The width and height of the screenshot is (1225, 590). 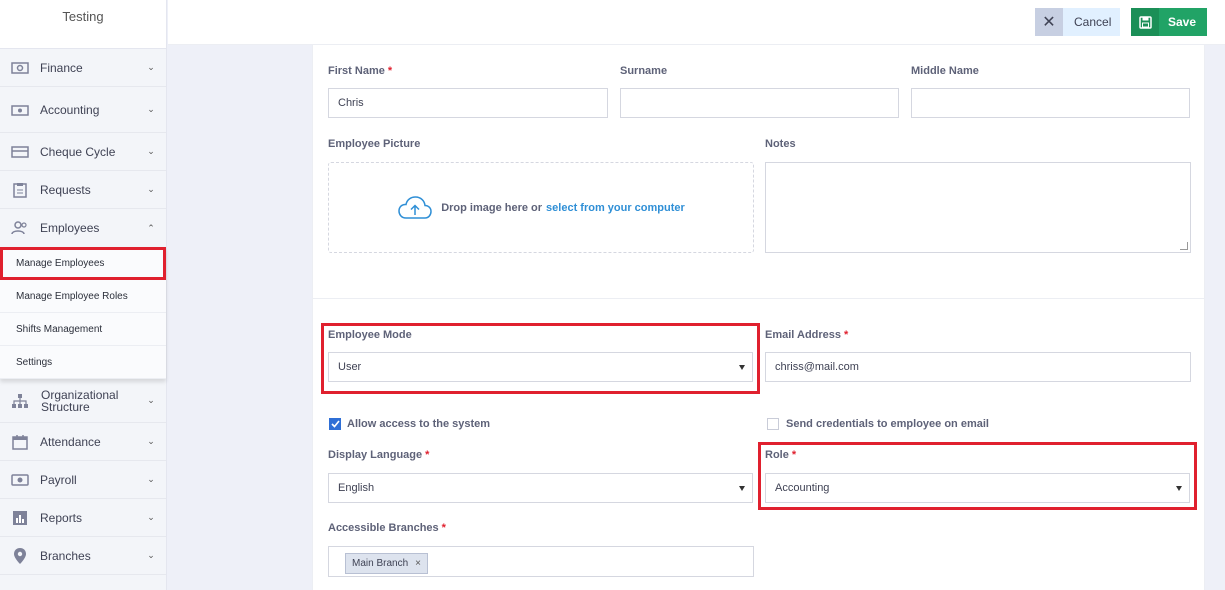 I want to click on send-credentials-checkbox, so click(x=773, y=424).